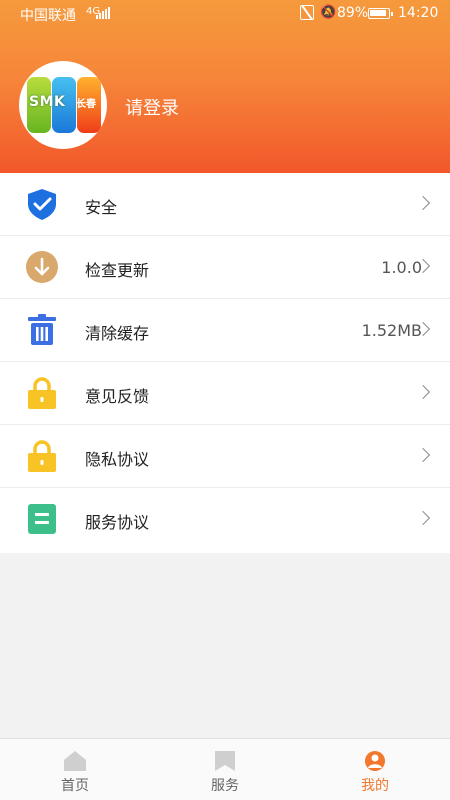  I want to click on carrier-name: 中国联通, so click(48, 16).